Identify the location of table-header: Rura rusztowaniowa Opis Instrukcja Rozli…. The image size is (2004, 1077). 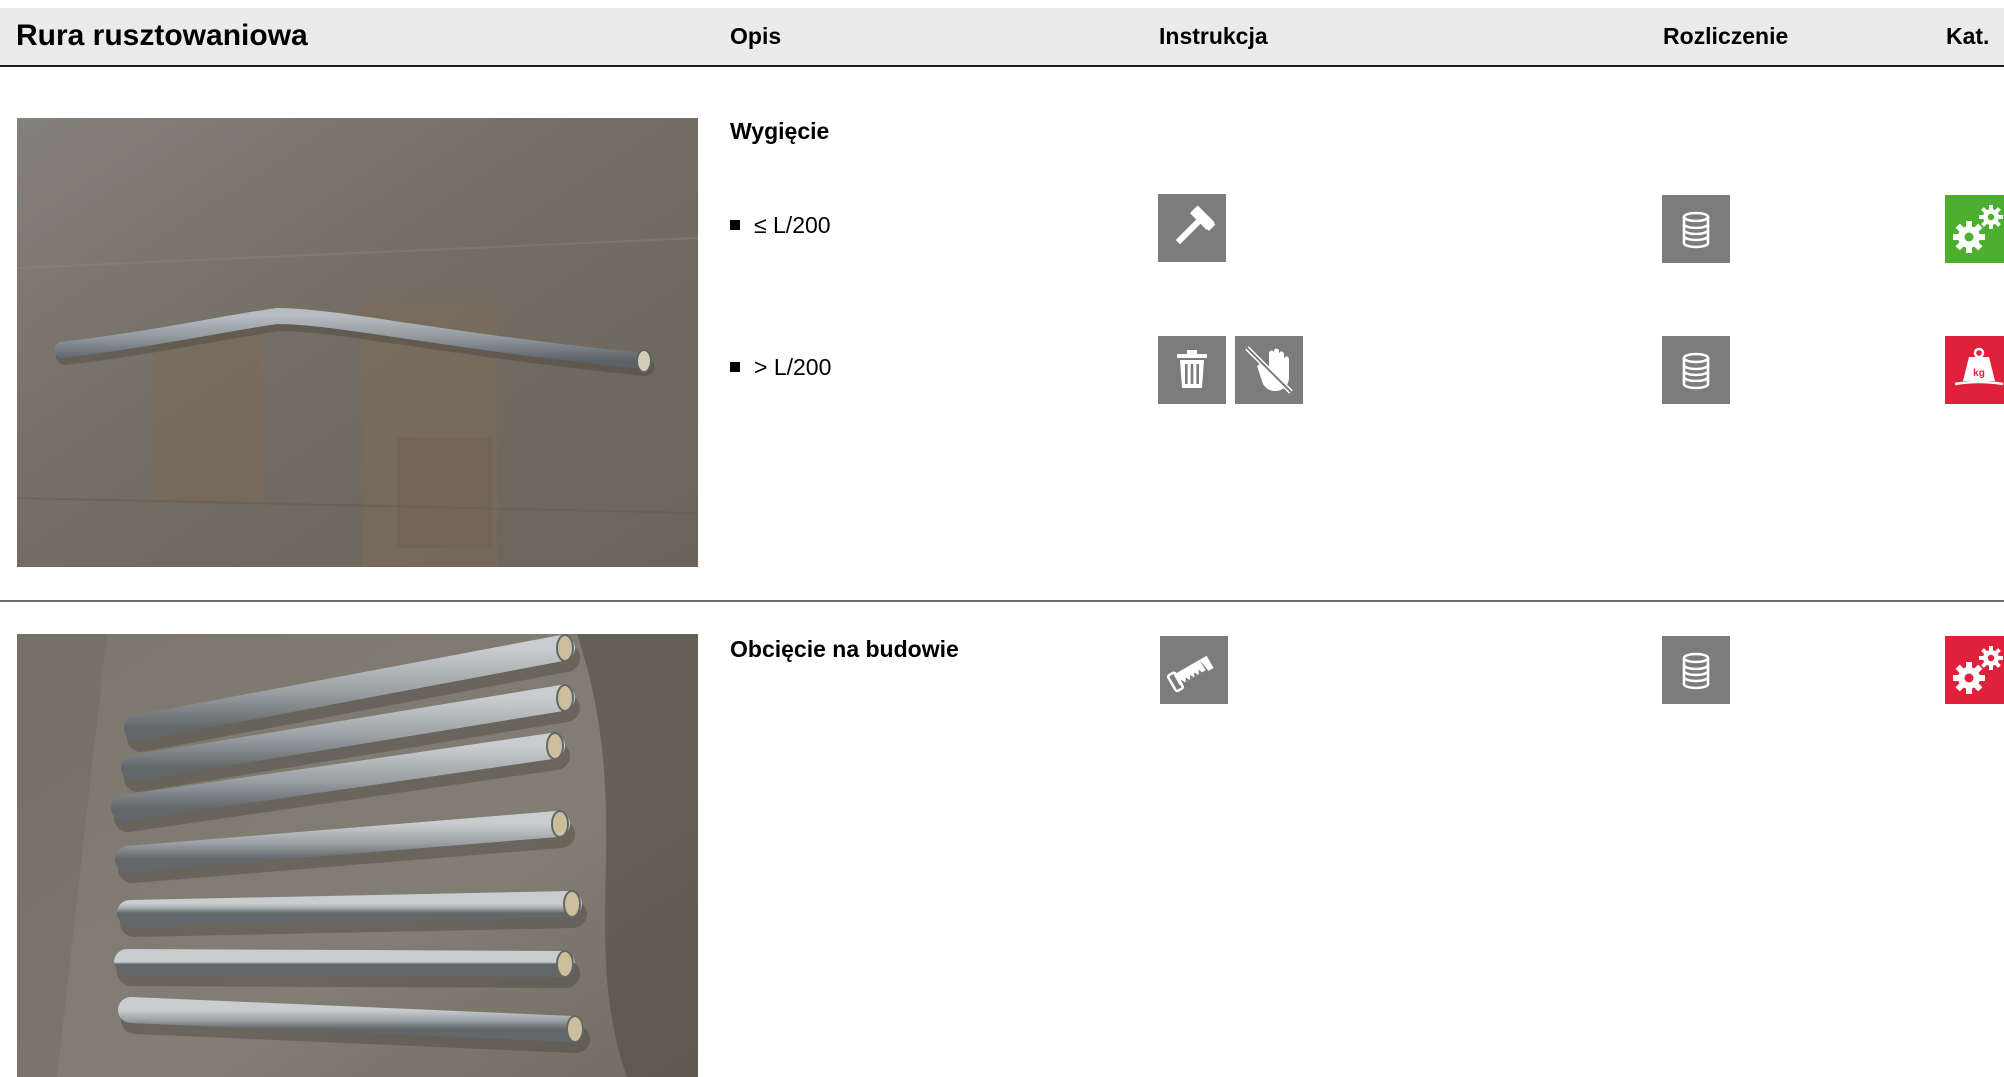
(1002, 37).